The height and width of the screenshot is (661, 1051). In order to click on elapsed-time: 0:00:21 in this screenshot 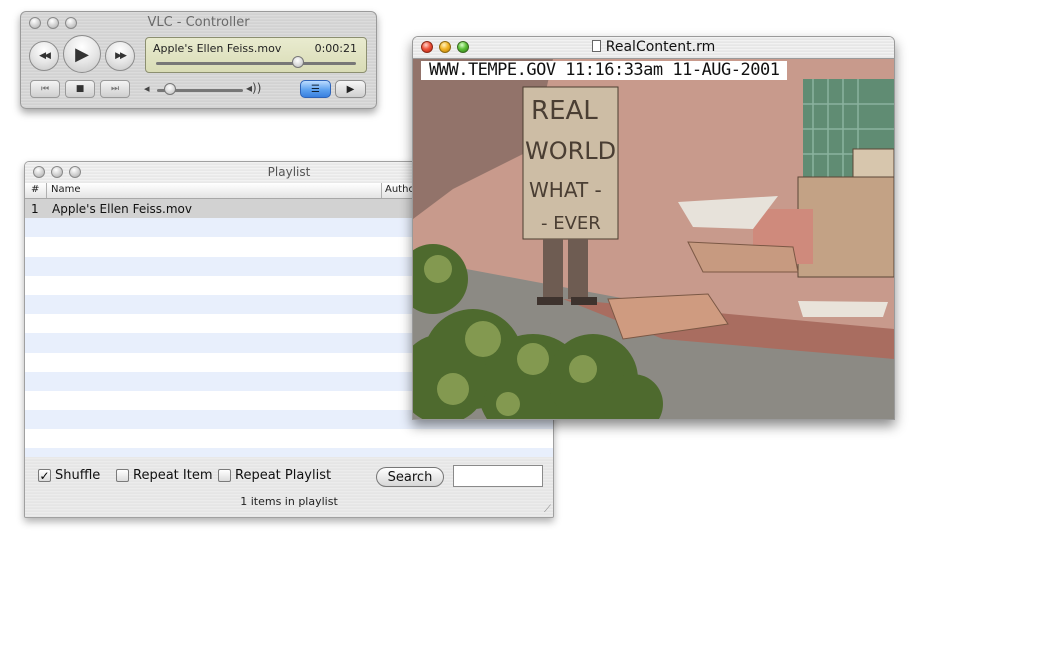, I will do `click(335, 48)`.